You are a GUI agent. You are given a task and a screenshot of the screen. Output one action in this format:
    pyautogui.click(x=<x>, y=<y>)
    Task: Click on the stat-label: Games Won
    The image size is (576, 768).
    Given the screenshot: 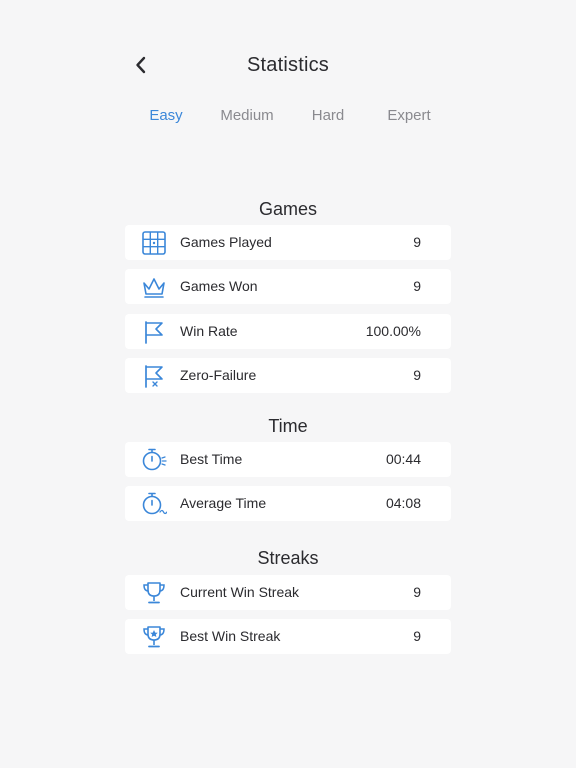 What is the action you would take?
    pyautogui.click(x=219, y=286)
    